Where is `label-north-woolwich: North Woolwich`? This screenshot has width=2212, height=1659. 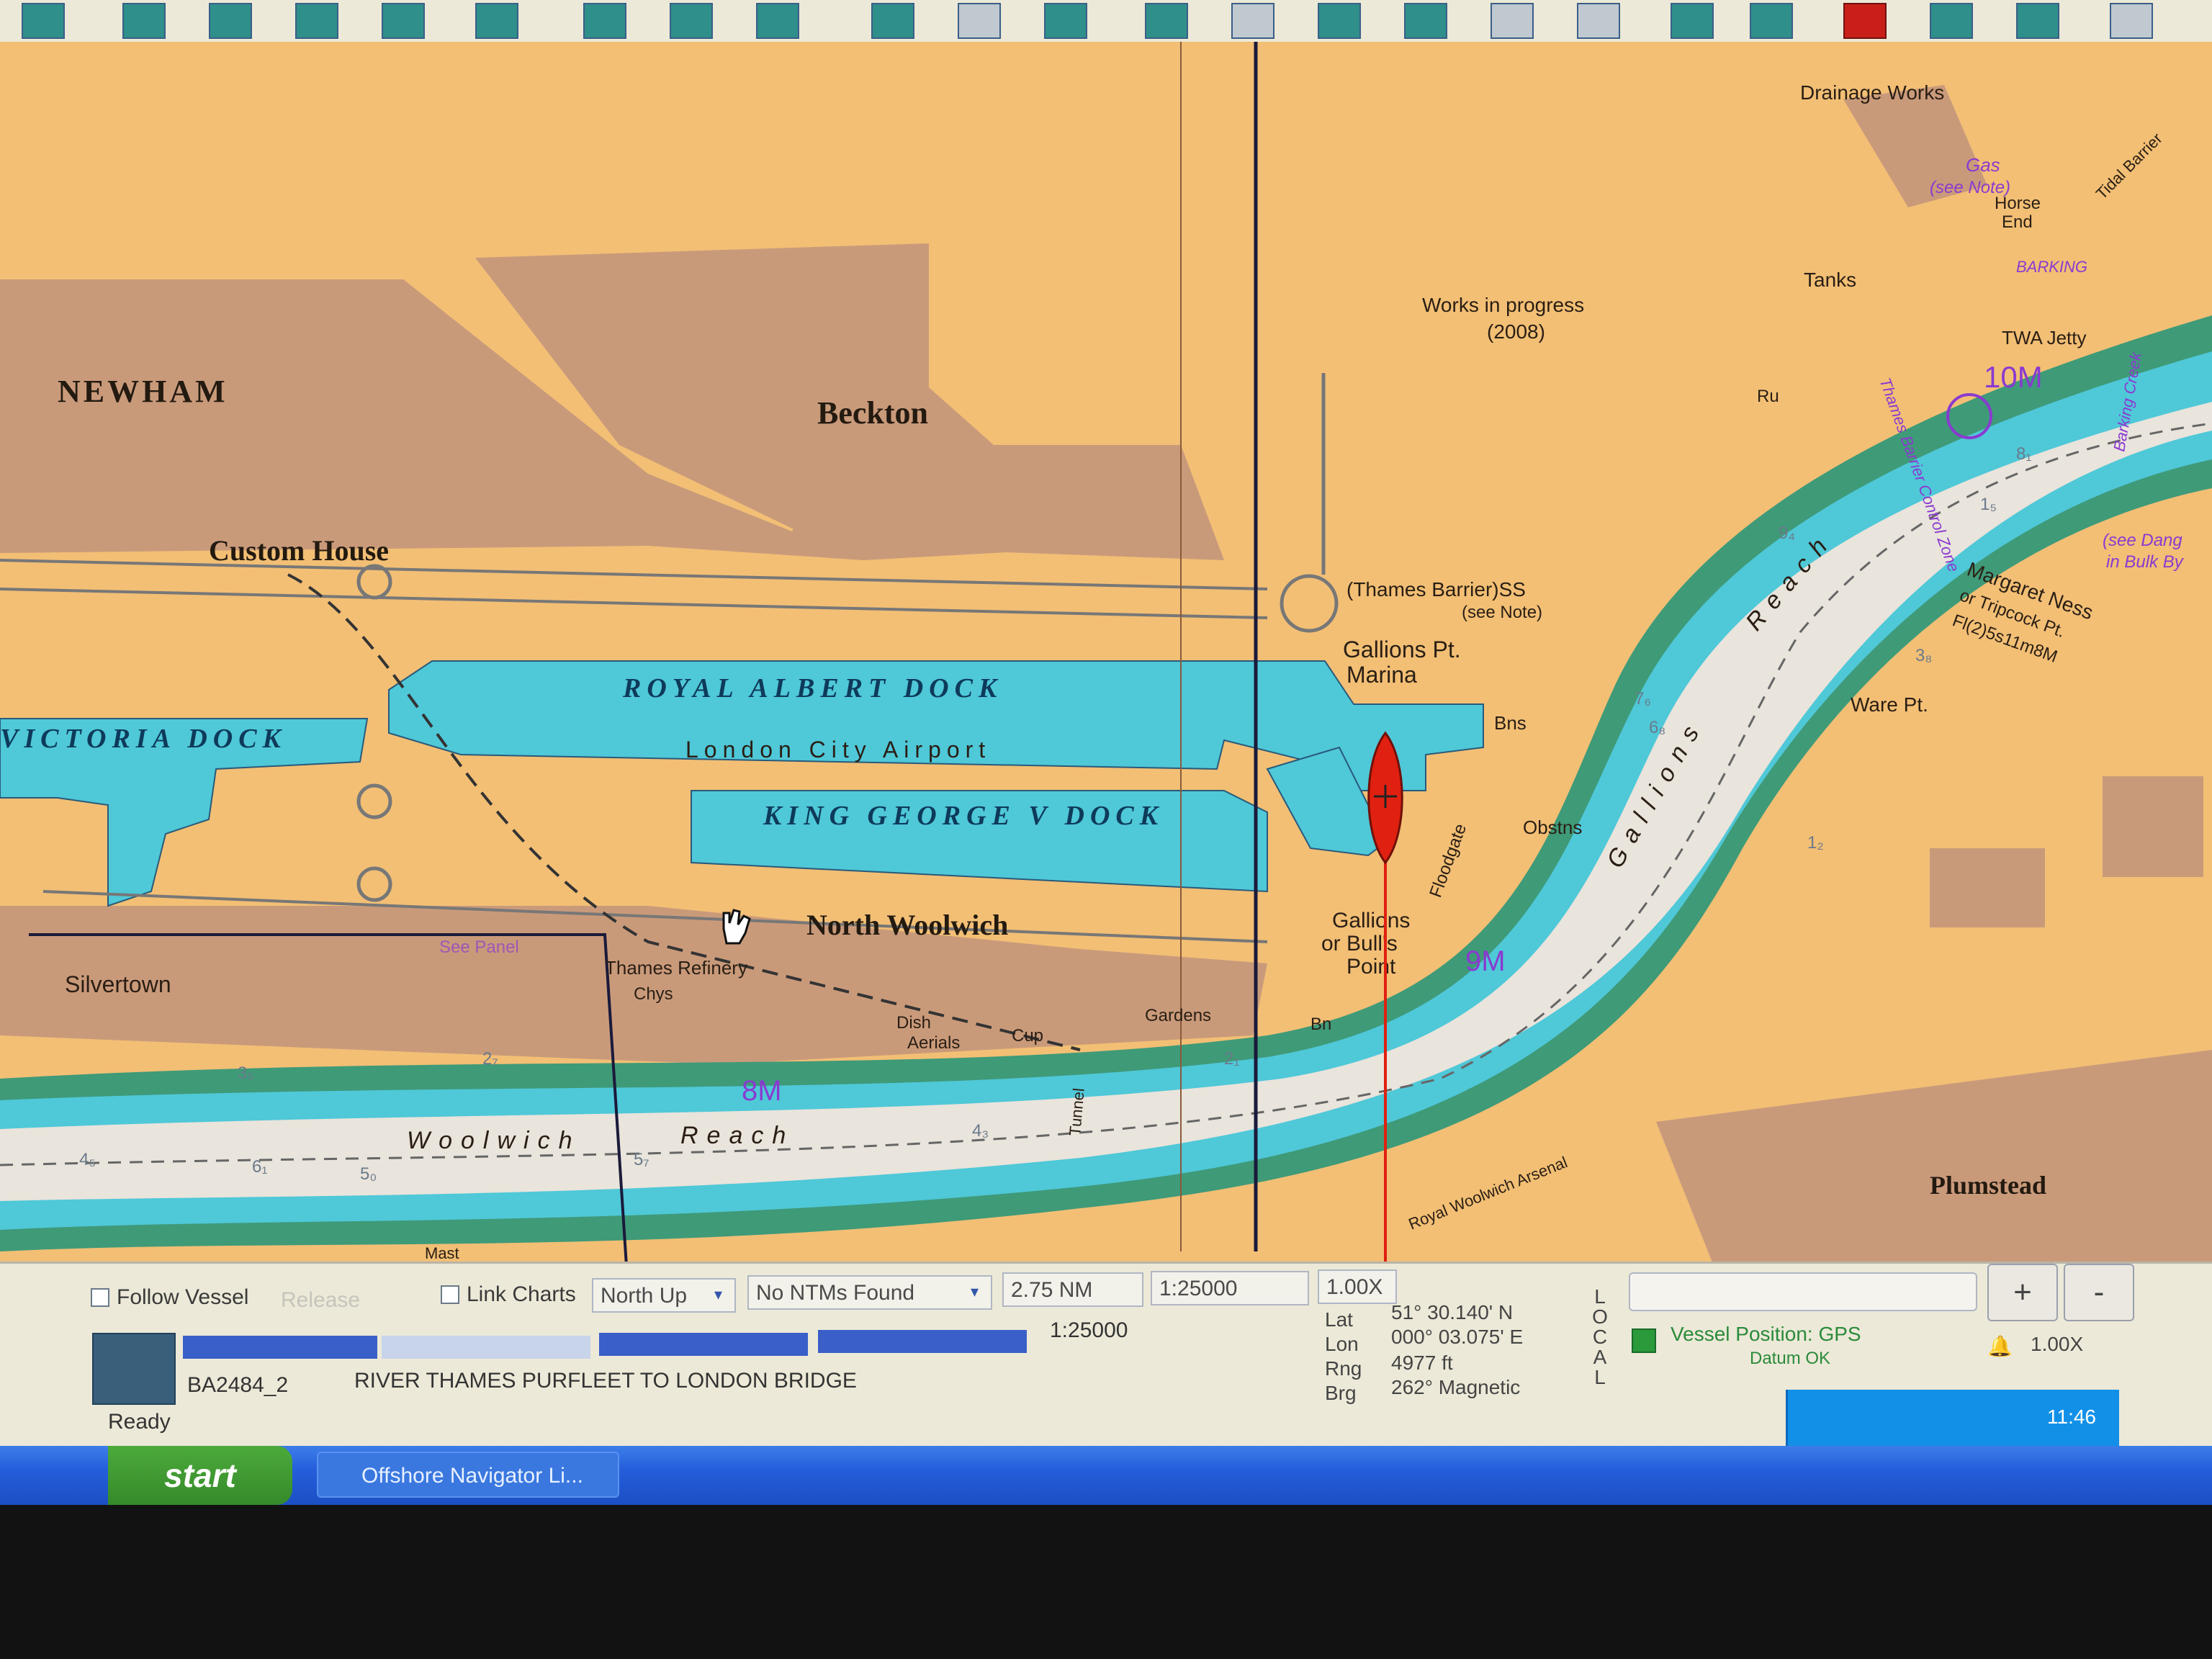
label-north-woolwich: North Woolwich is located at coordinates (907, 925).